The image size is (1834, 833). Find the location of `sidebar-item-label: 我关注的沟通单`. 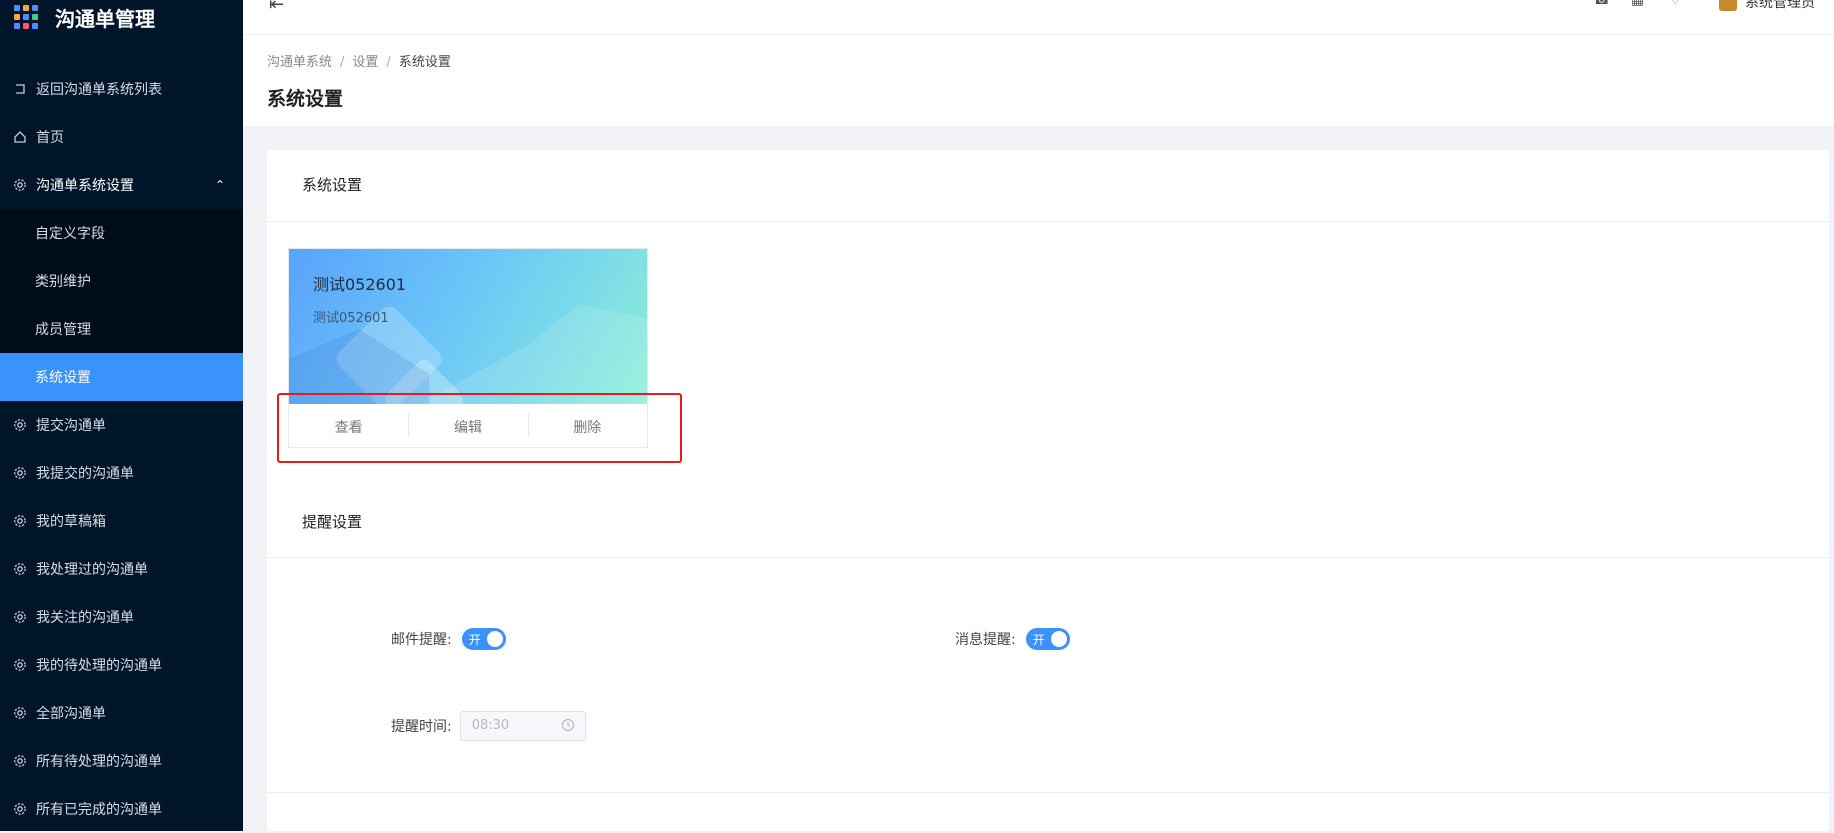

sidebar-item-label: 我关注的沟通单 is located at coordinates (85, 618).